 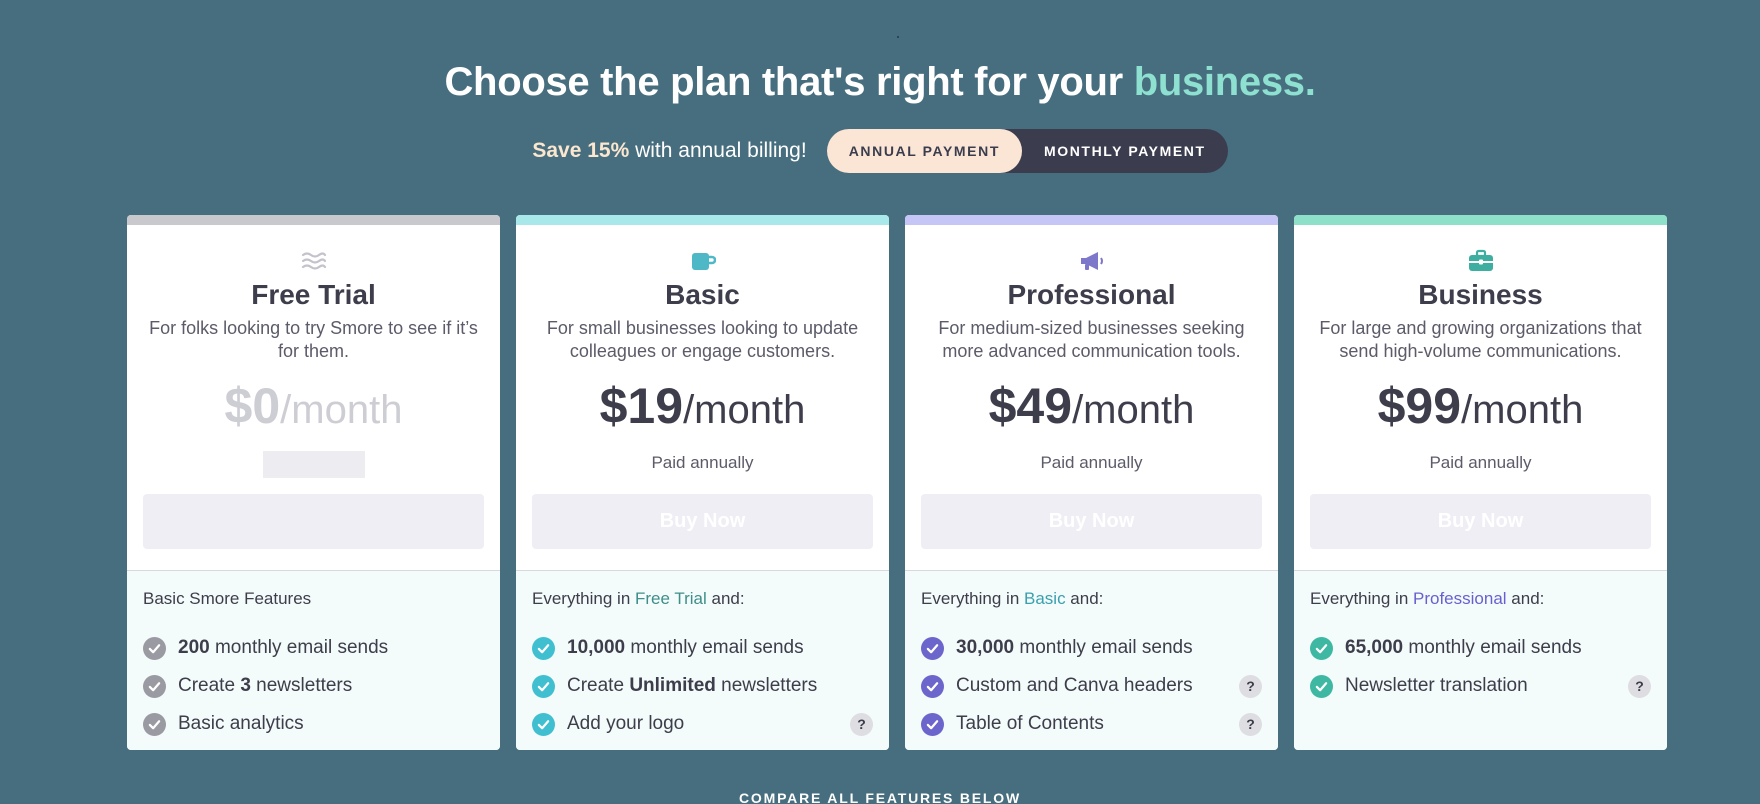 I want to click on price-amount: $0, so click(x=252, y=406).